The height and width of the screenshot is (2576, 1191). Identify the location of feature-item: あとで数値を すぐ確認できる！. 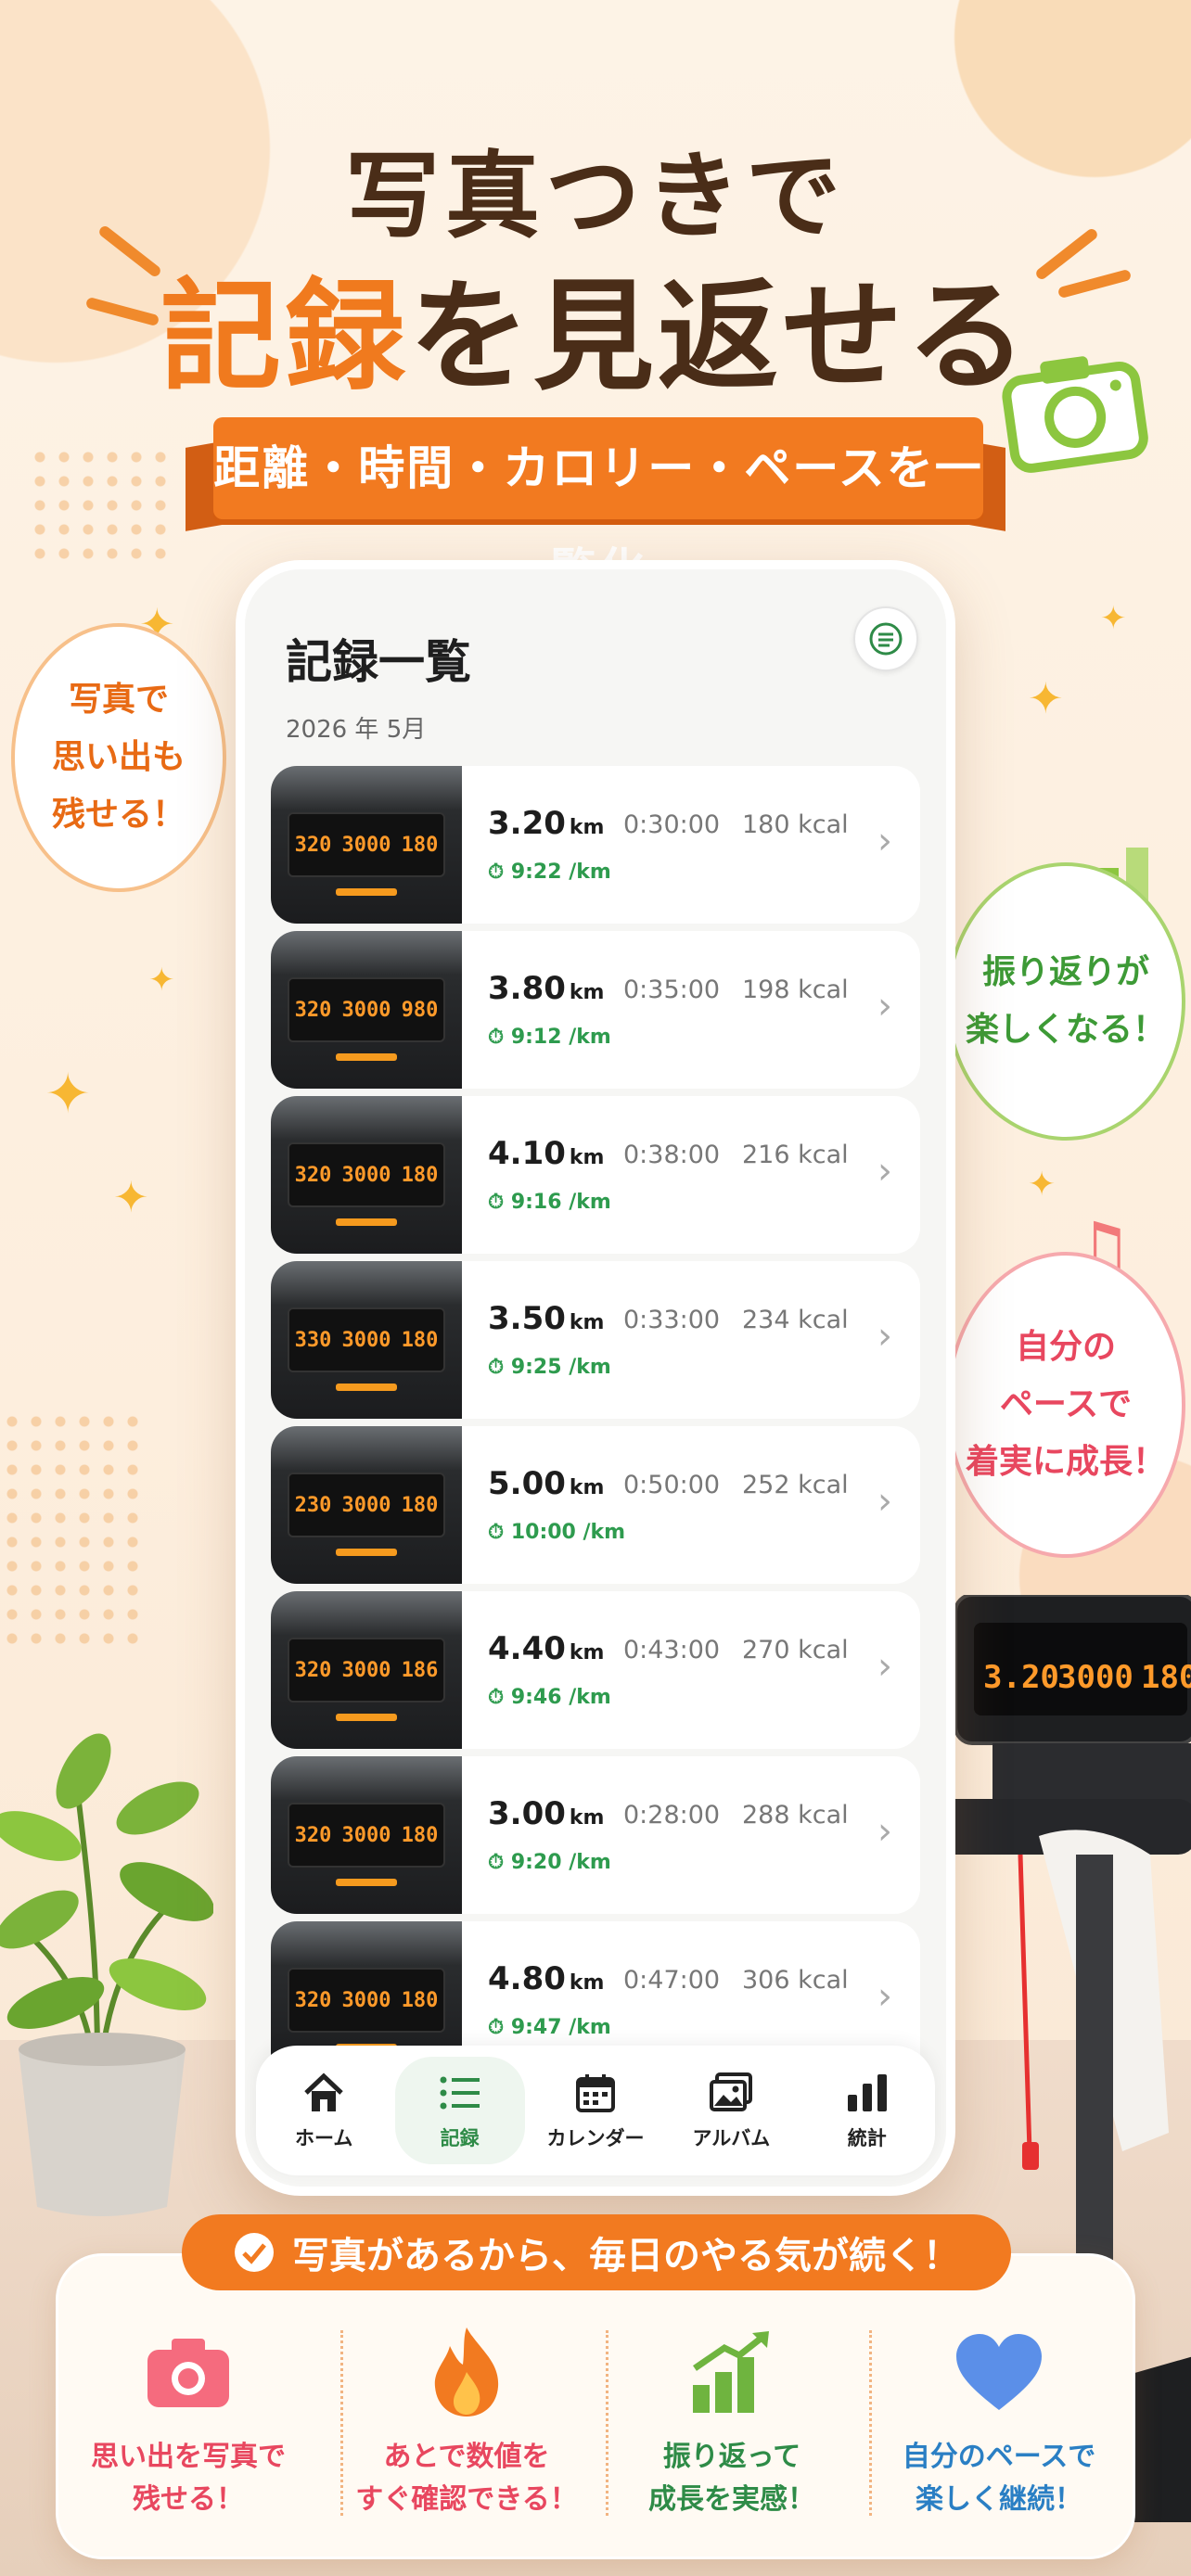
(466, 2421).